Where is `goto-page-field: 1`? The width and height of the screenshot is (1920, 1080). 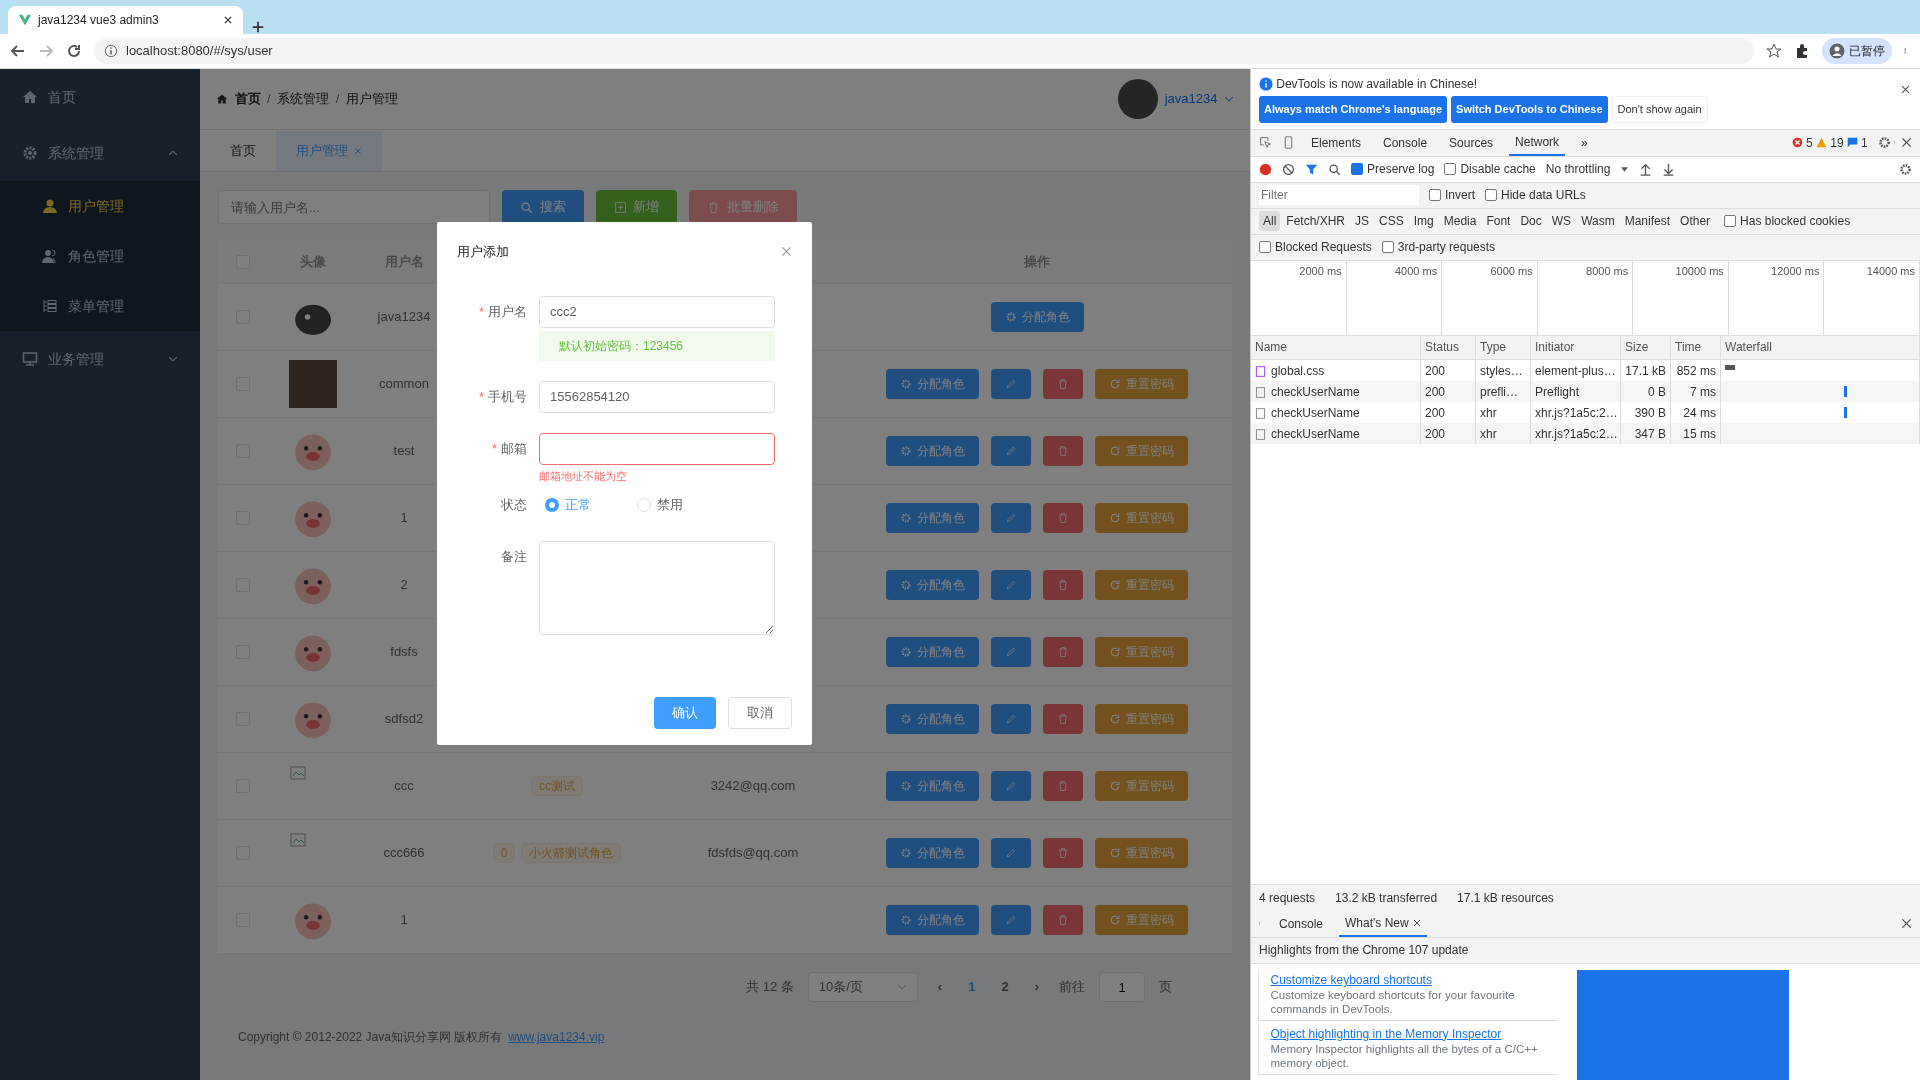
goto-page-field: 1 is located at coordinates (1122, 987).